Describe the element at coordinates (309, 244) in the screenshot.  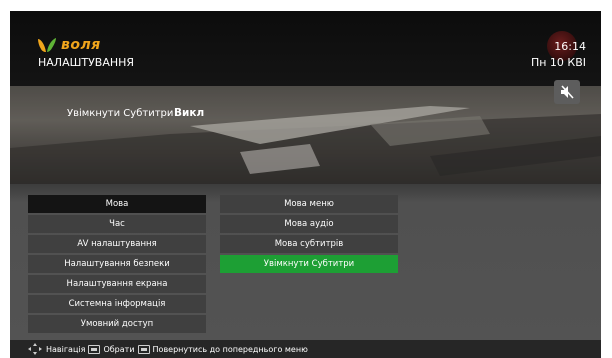
I see `submenu-item-subtitle-language: Мова субтитрів` at that location.